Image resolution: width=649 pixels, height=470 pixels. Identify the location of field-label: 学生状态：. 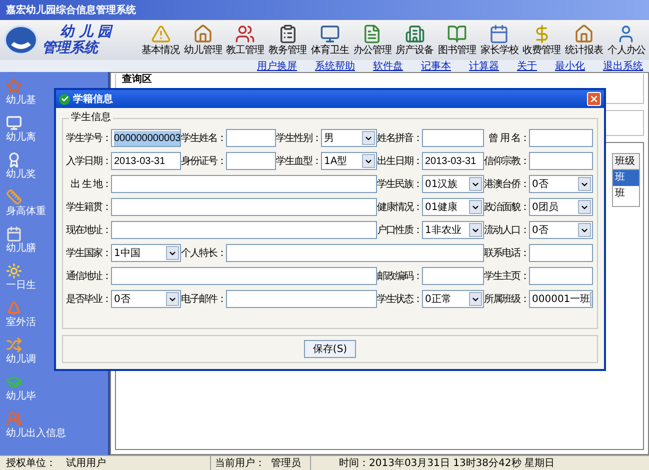
(399, 299).